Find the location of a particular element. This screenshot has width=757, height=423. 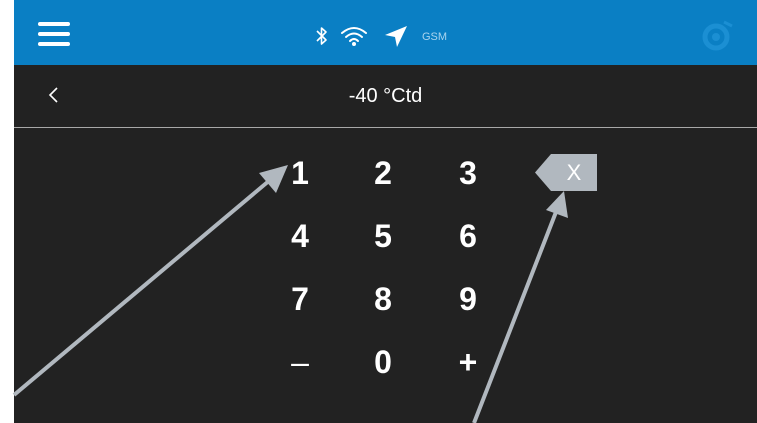

key-3: 3 is located at coordinates (468, 173).